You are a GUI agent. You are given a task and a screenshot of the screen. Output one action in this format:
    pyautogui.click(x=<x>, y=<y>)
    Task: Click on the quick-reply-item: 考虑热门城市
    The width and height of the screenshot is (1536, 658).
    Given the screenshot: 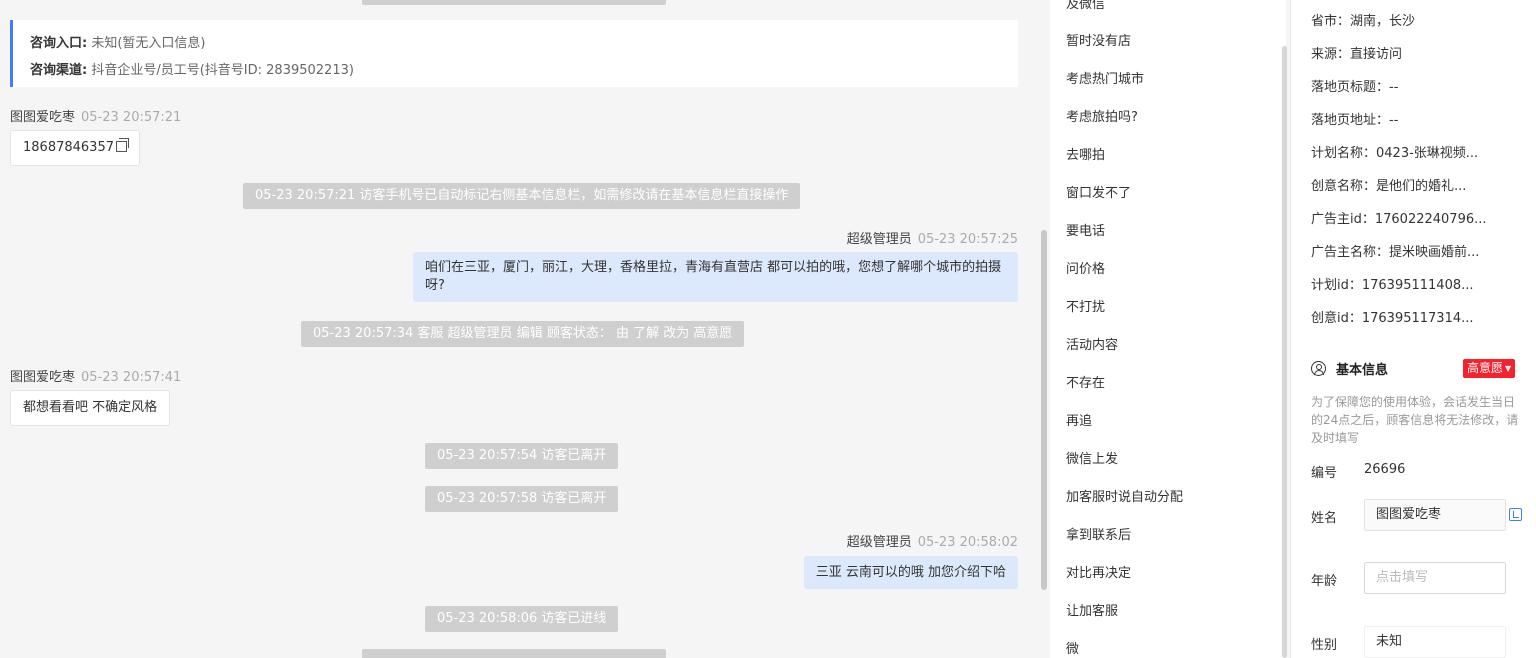 What is the action you would take?
    pyautogui.click(x=1105, y=77)
    